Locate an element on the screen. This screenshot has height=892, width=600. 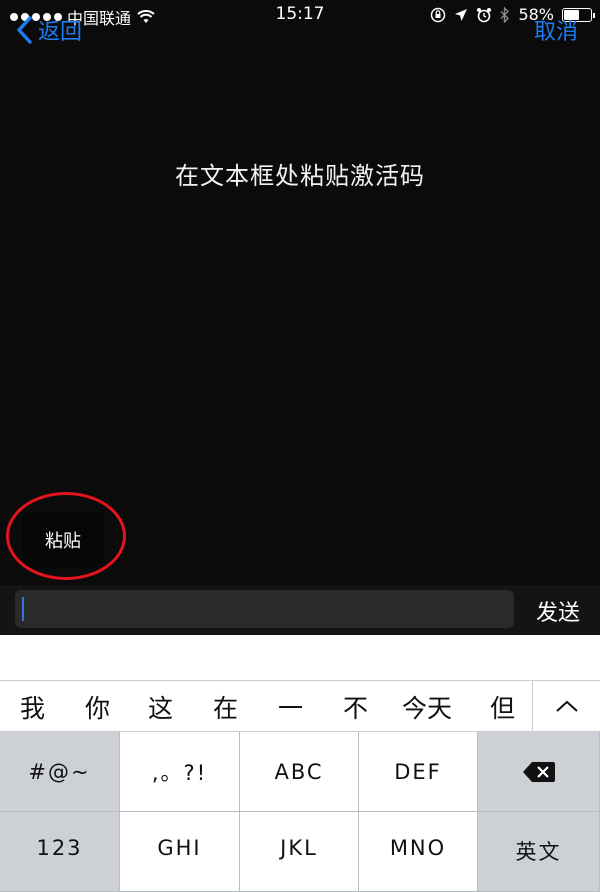
candidate-word: 这 is located at coordinates (160, 707).